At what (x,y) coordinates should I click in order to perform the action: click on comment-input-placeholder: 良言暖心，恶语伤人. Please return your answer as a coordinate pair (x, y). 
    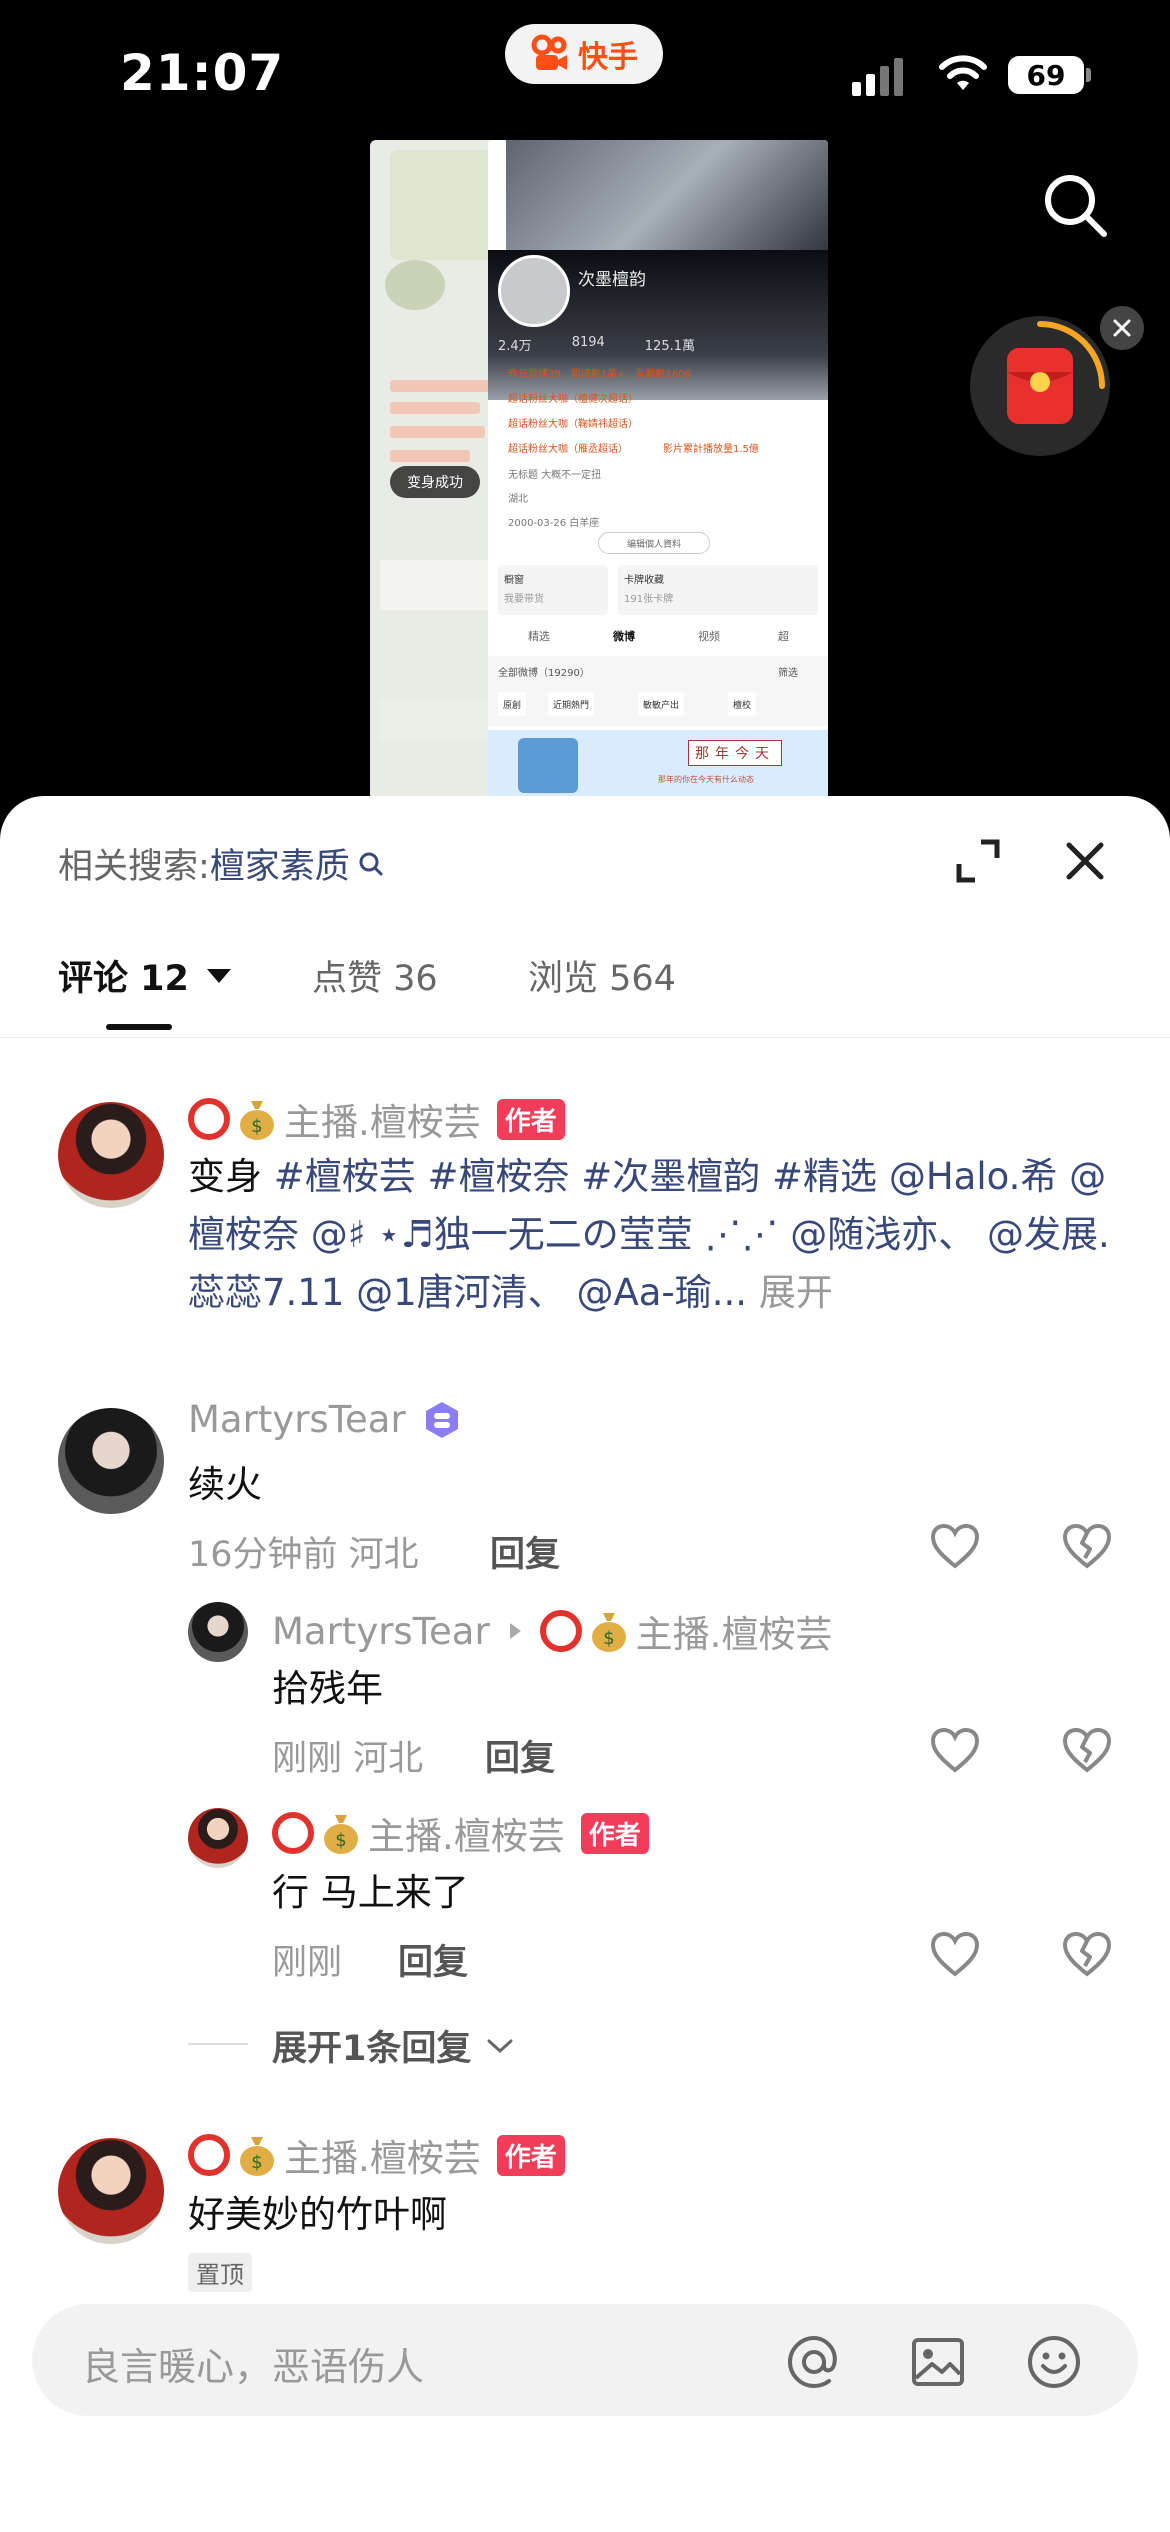
    Looking at the image, I should click on (253, 2363).